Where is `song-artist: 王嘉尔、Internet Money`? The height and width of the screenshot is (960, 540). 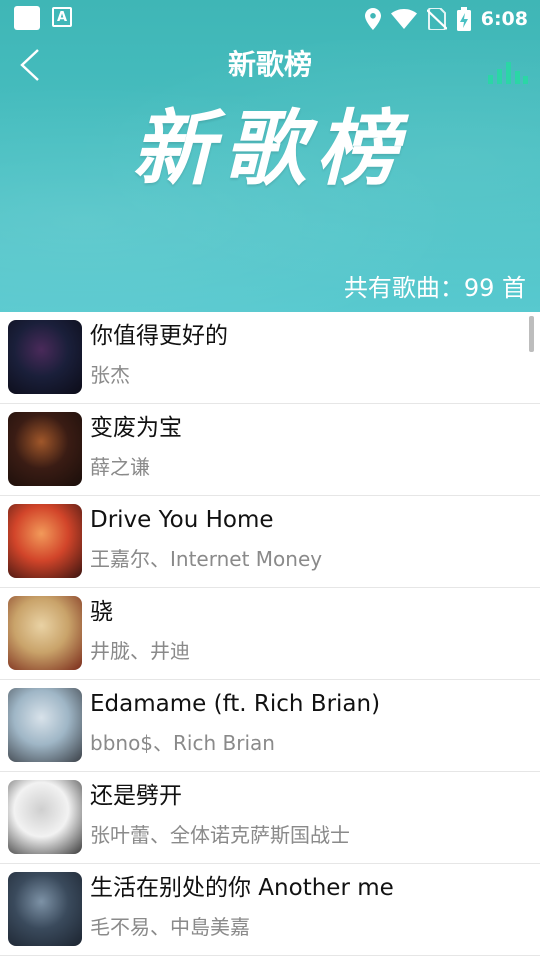 song-artist: 王嘉尔、Internet Money is located at coordinates (206, 559).